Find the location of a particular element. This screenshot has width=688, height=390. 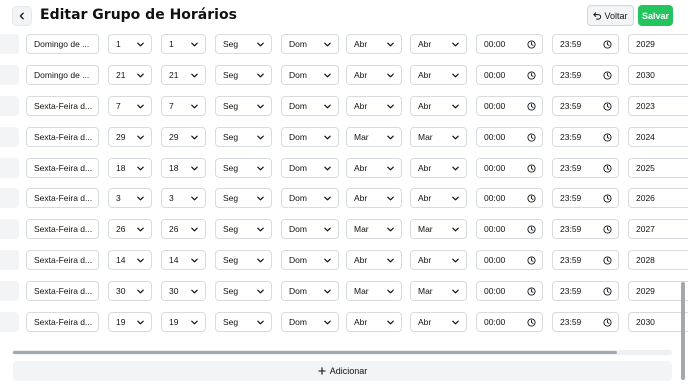

day-end-select: 19 is located at coordinates (183, 322).